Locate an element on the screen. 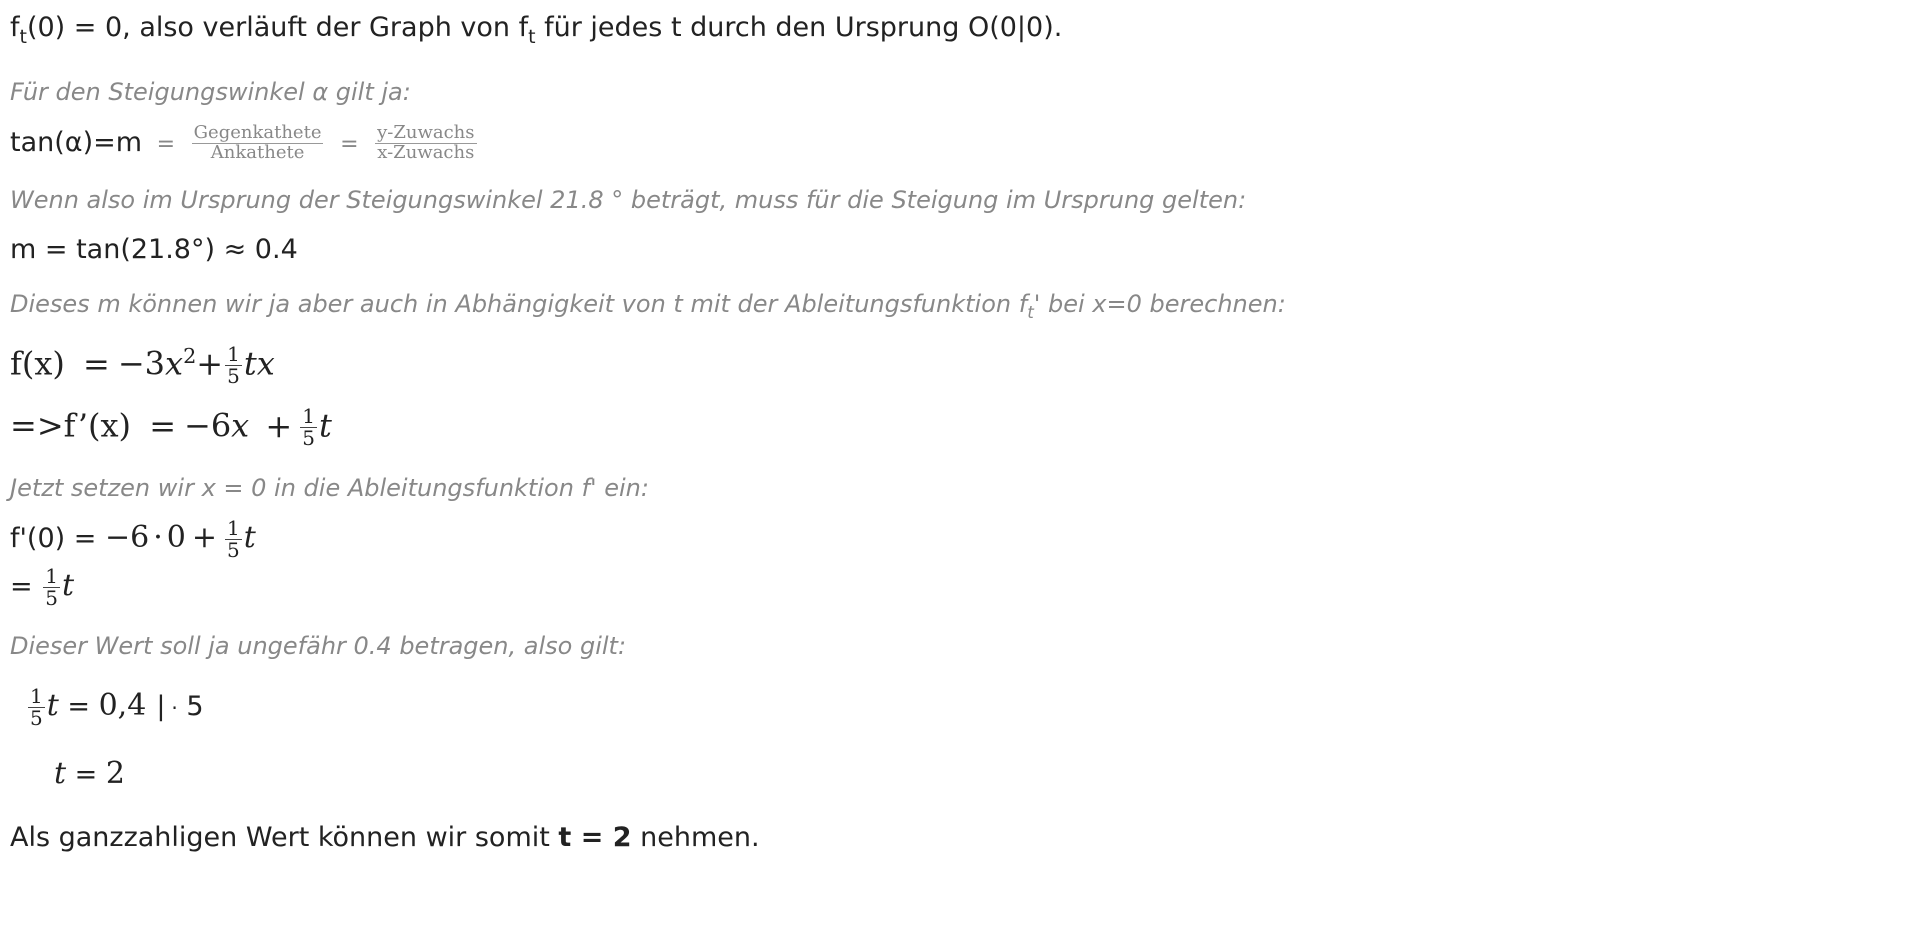 The image size is (1920, 948). fraction-numerator: y-Zuwachs is located at coordinates (426, 133).